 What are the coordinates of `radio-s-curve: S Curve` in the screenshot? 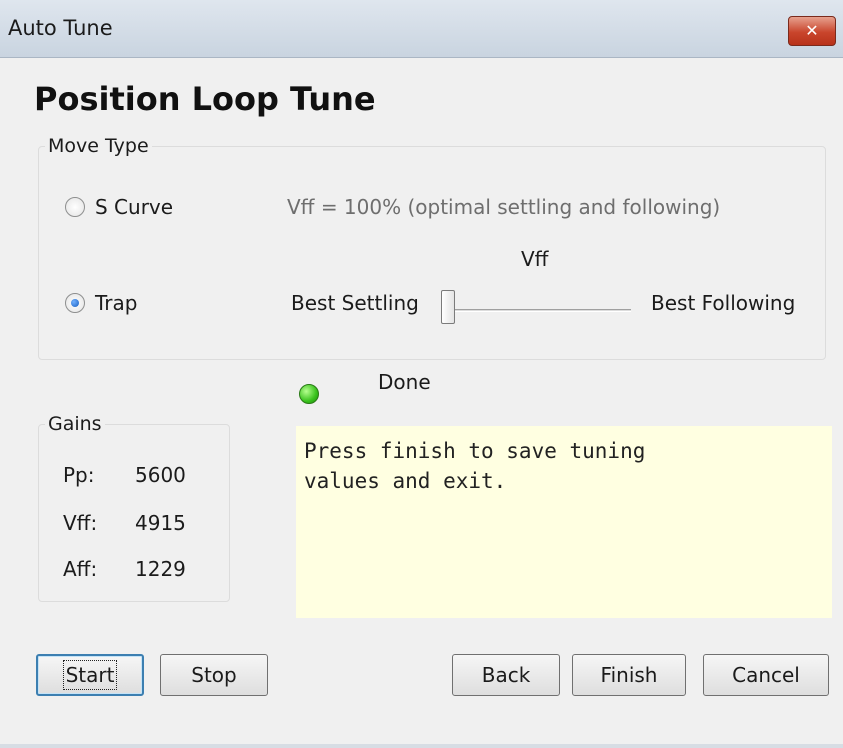 It's located at (119, 207).